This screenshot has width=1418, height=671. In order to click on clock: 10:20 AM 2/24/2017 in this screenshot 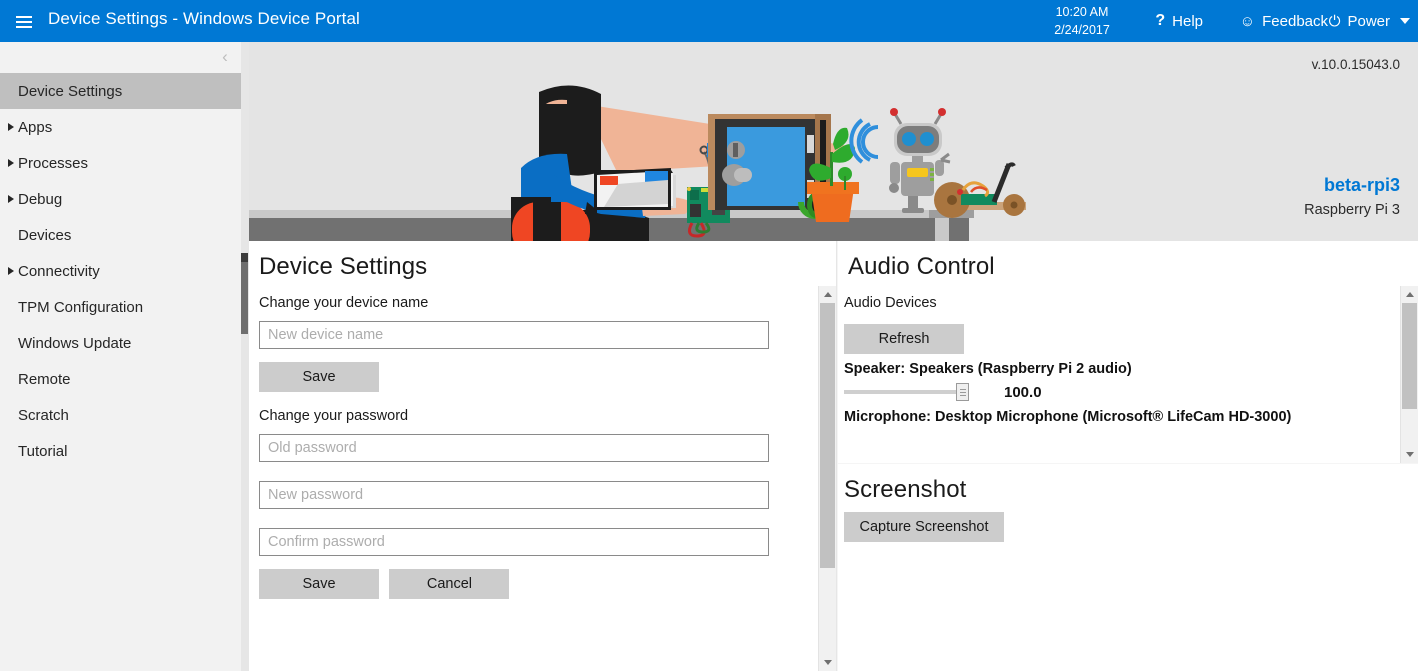, I will do `click(1082, 21)`.